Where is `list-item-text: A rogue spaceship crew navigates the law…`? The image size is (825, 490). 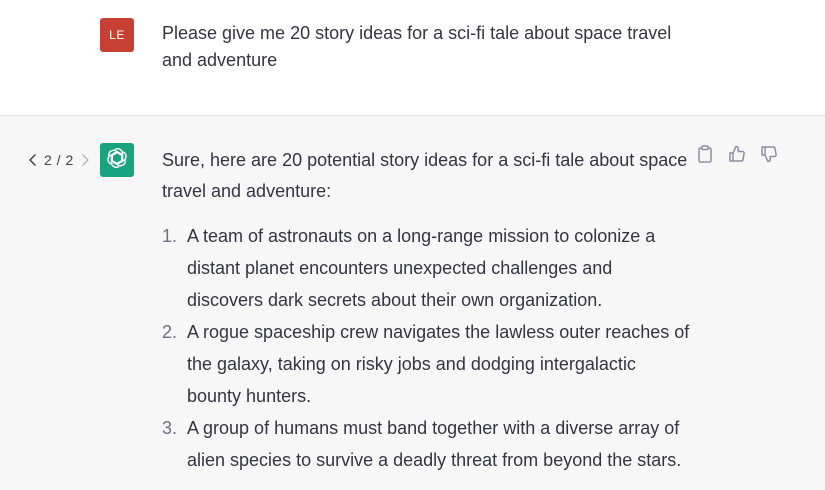 list-item-text: A rogue spaceship crew navigates the law… is located at coordinates (438, 364).